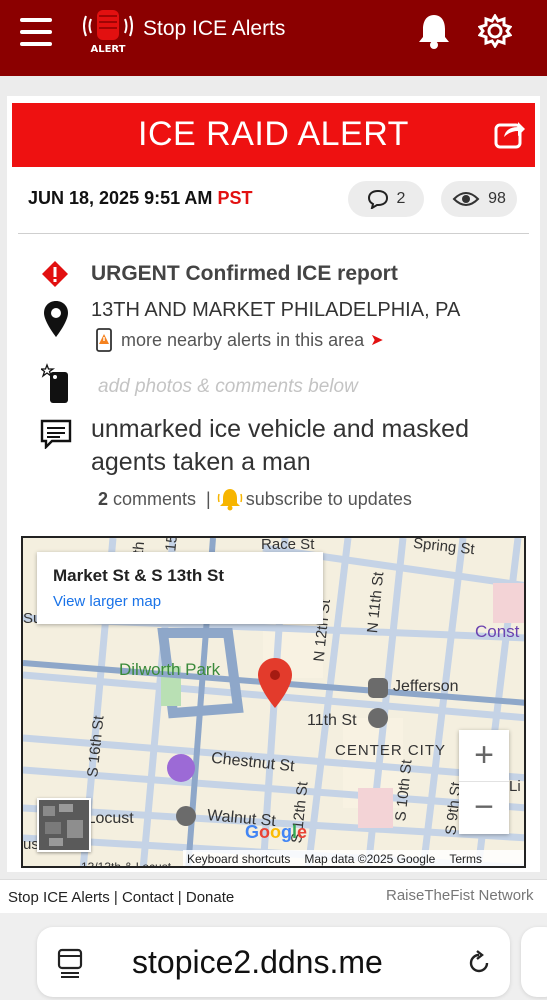 The image size is (547, 1000). What do you see at coordinates (484, 756) in the screenshot?
I see `zoom-in-button: +` at bounding box center [484, 756].